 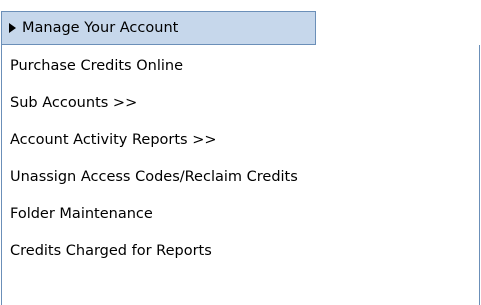 I want to click on menu-item-folder-maintenance: Folder Maintenance, so click(x=81, y=214).